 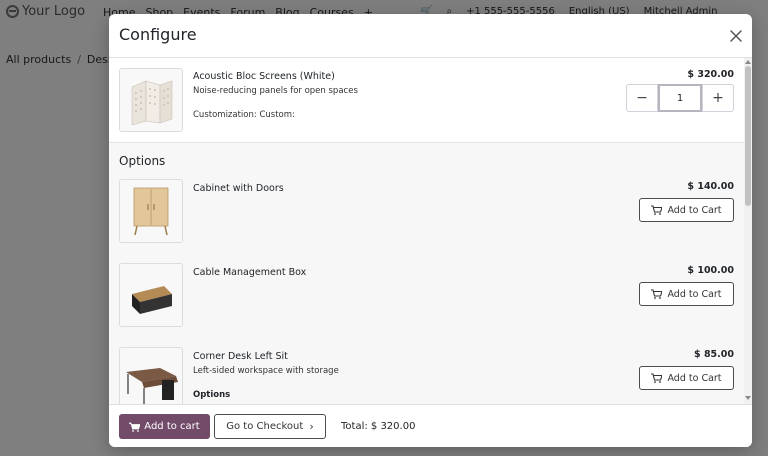 What do you see at coordinates (378, 426) in the screenshot?
I see `total-amount: Total: $ 320.00` at bounding box center [378, 426].